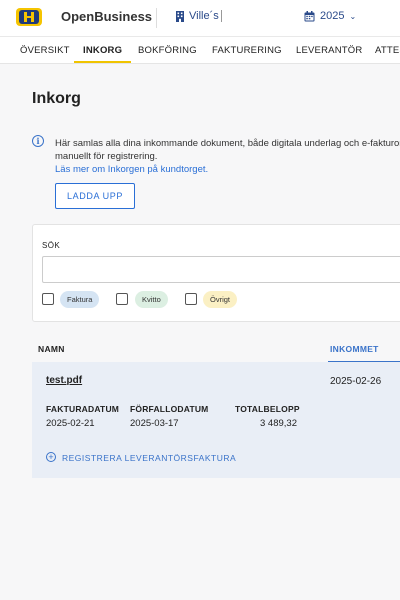  Describe the element at coordinates (131, 169) in the screenshot. I see `help-link: Läs mer om Inkorgen på kundtorget.` at that location.